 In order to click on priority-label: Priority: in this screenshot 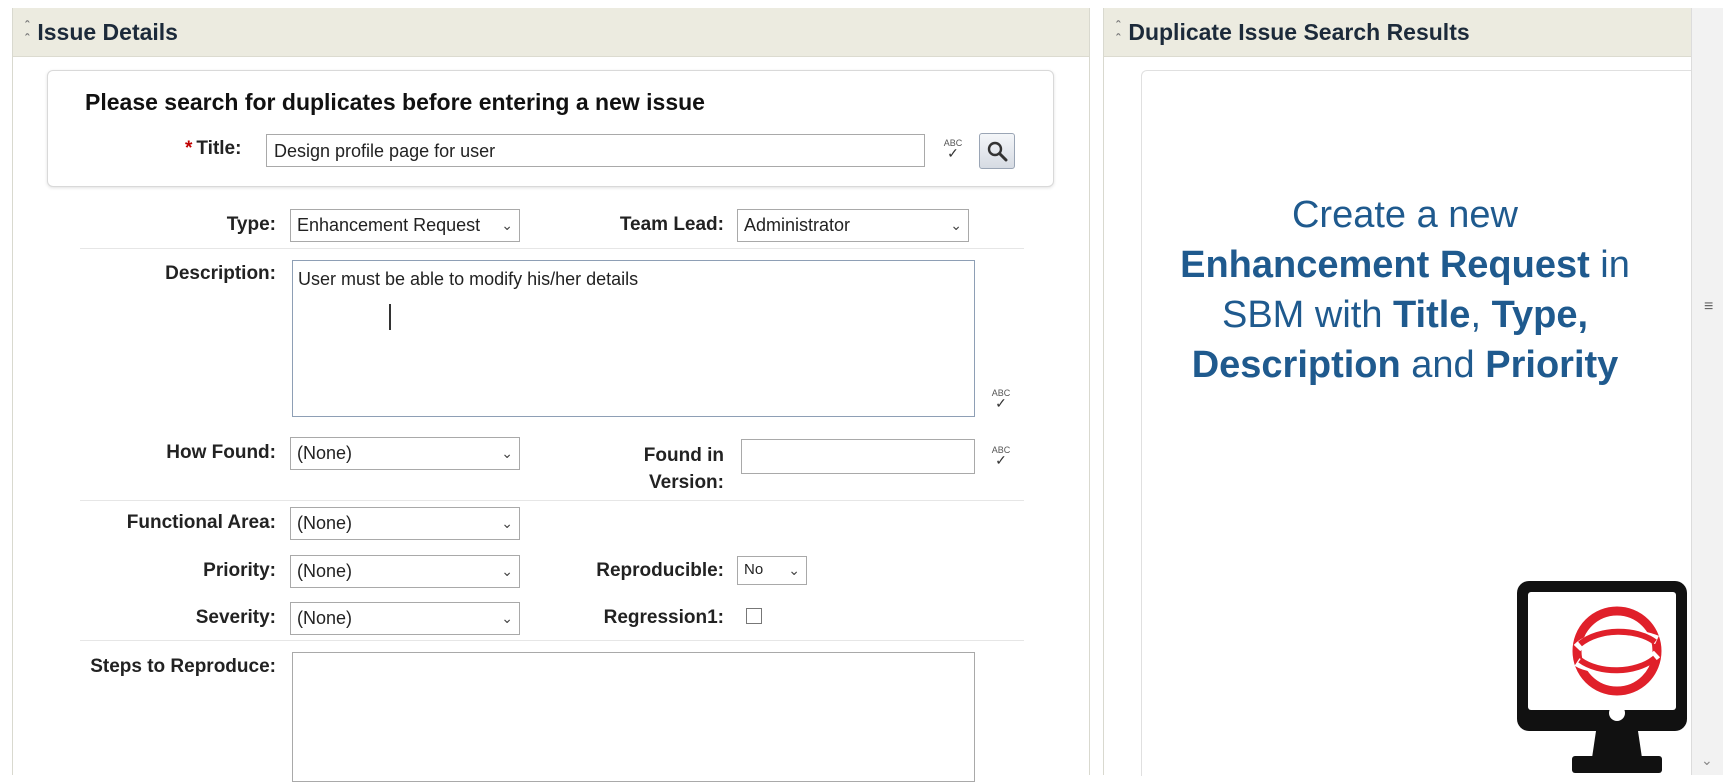, I will do `click(239, 570)`.